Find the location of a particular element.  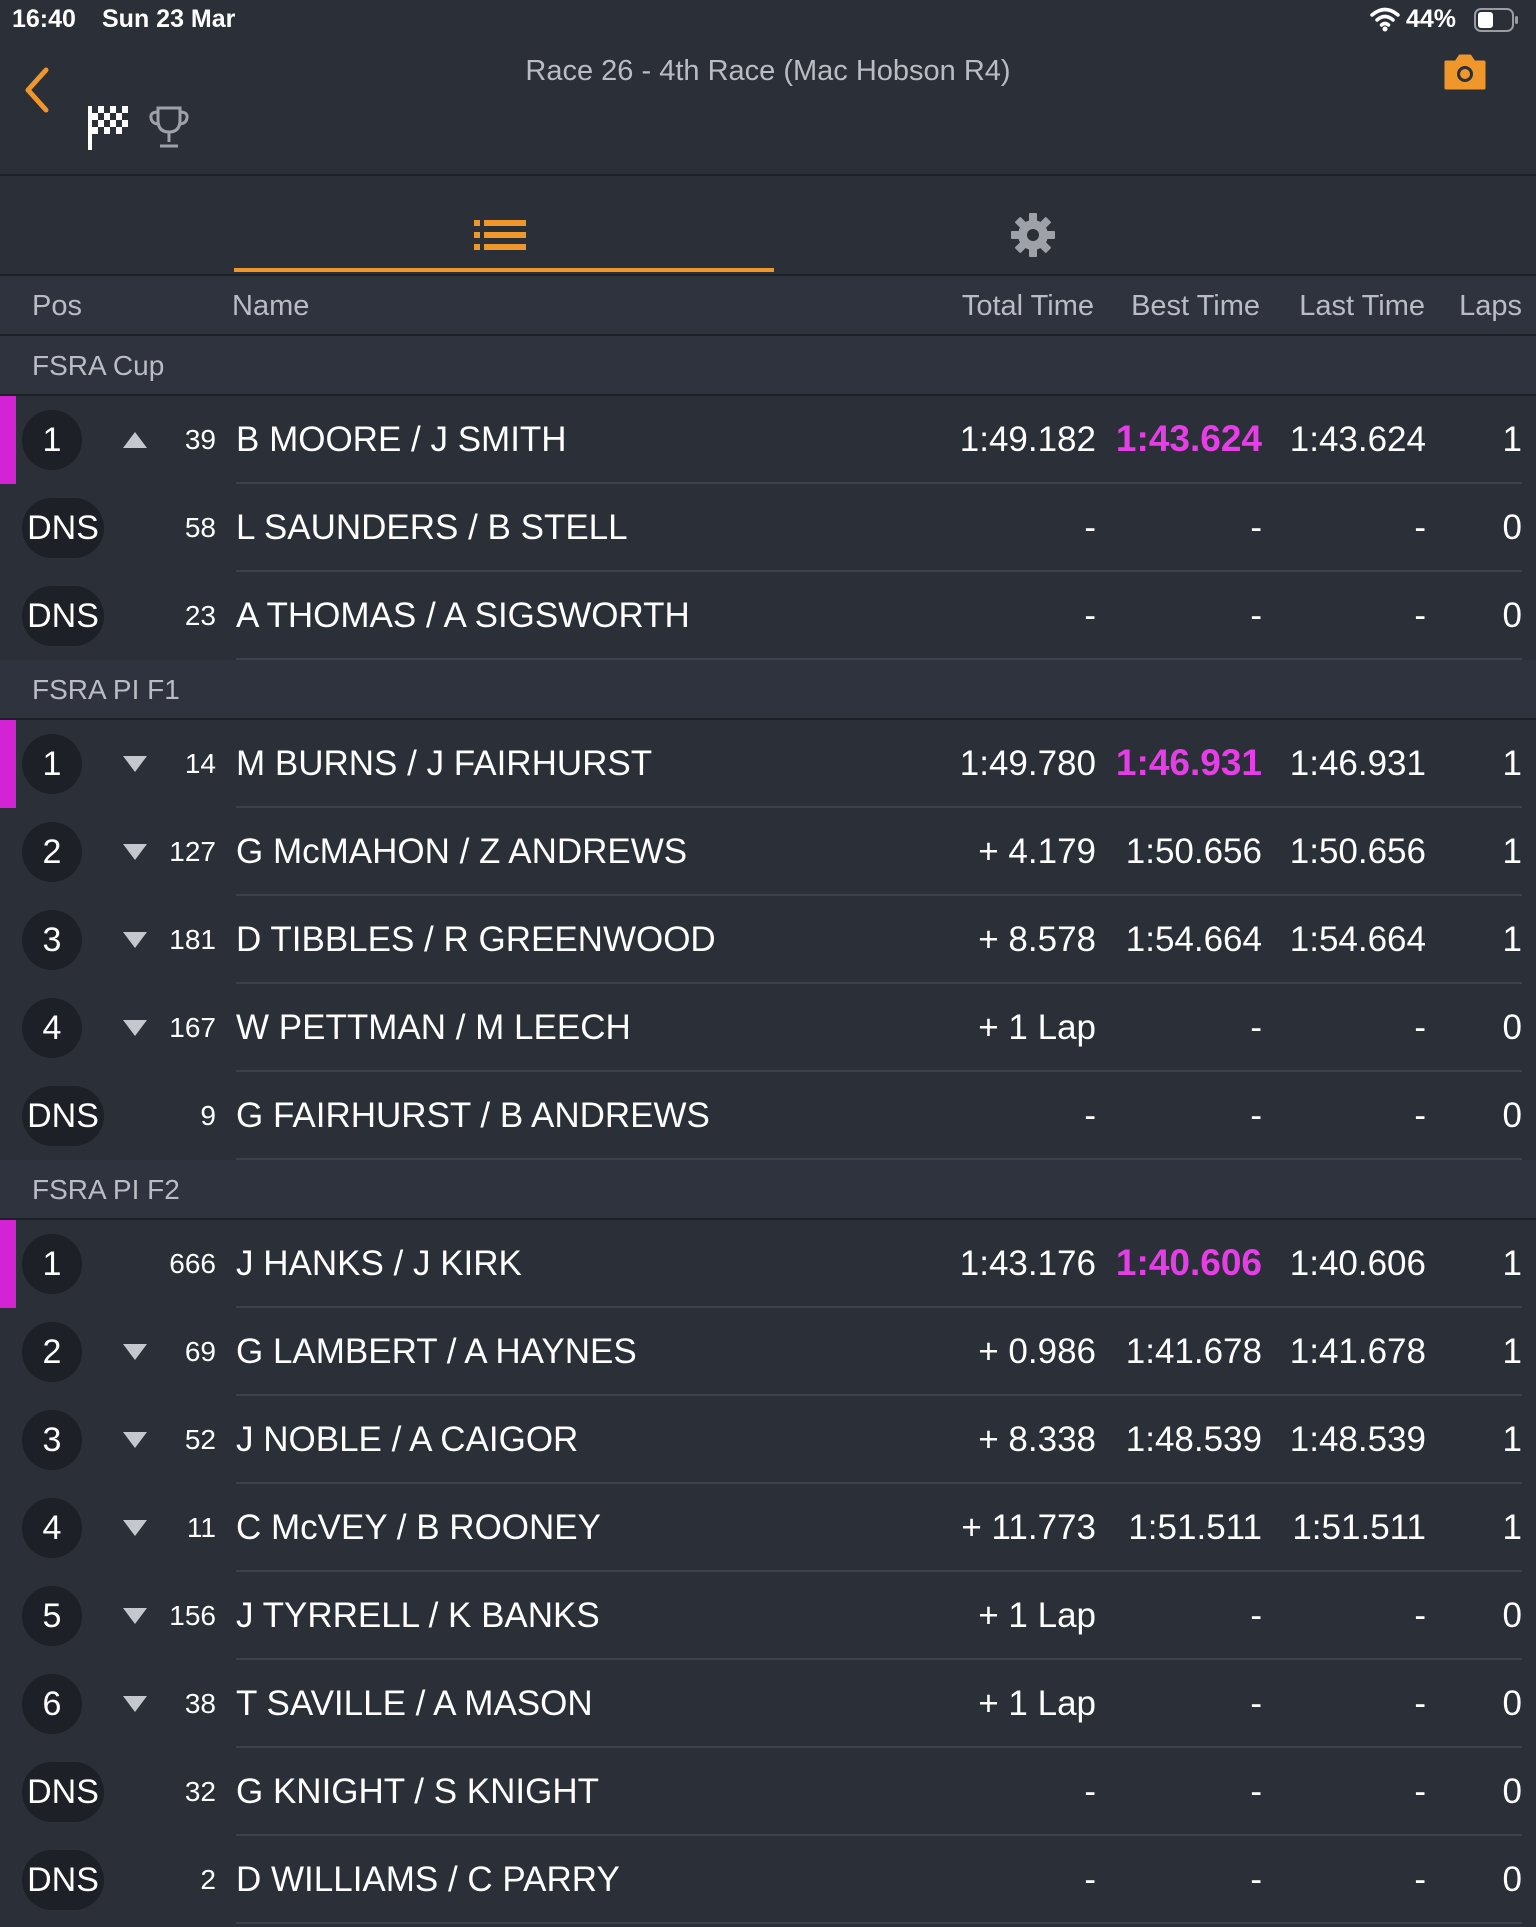

driver-names: M BURNS / J FAIRHURST is located at coordinates (444, 763).